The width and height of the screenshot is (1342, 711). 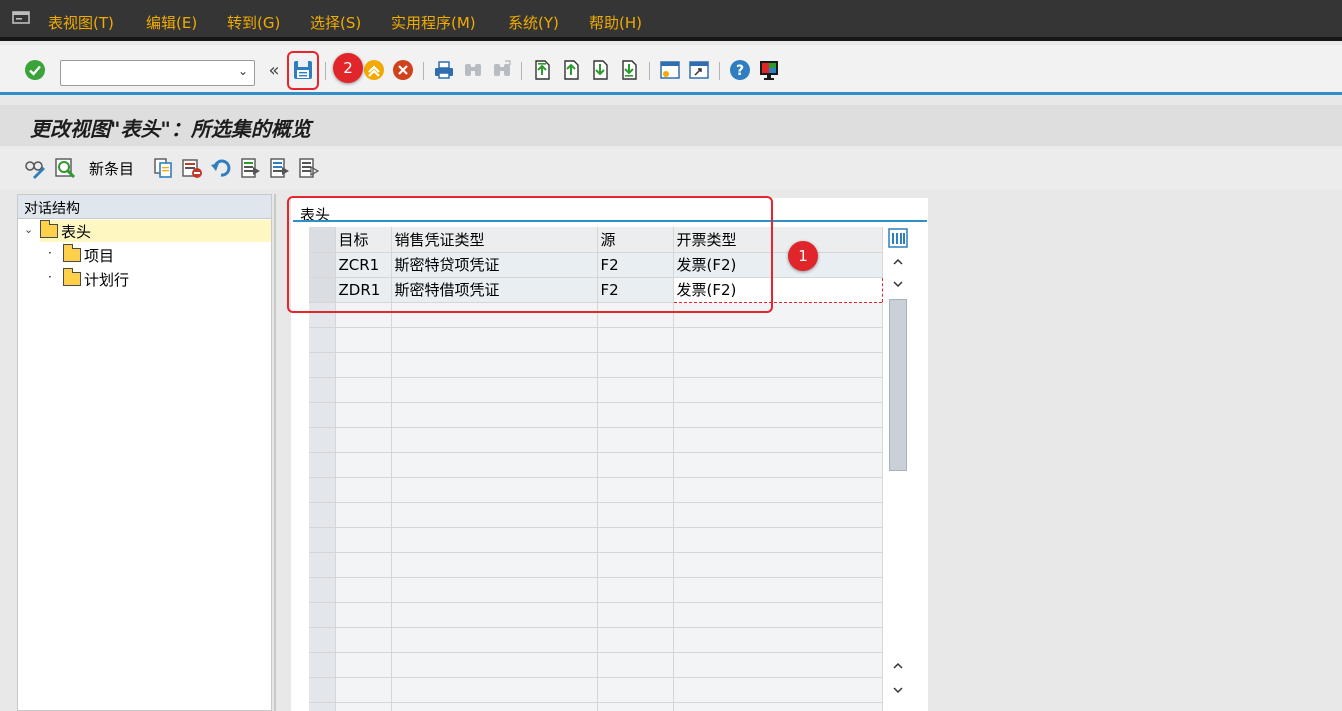 What do you see at coordinates (699, 70) in the screenshot?
I see `shortcut-icon` at bounding box center [699, 70].